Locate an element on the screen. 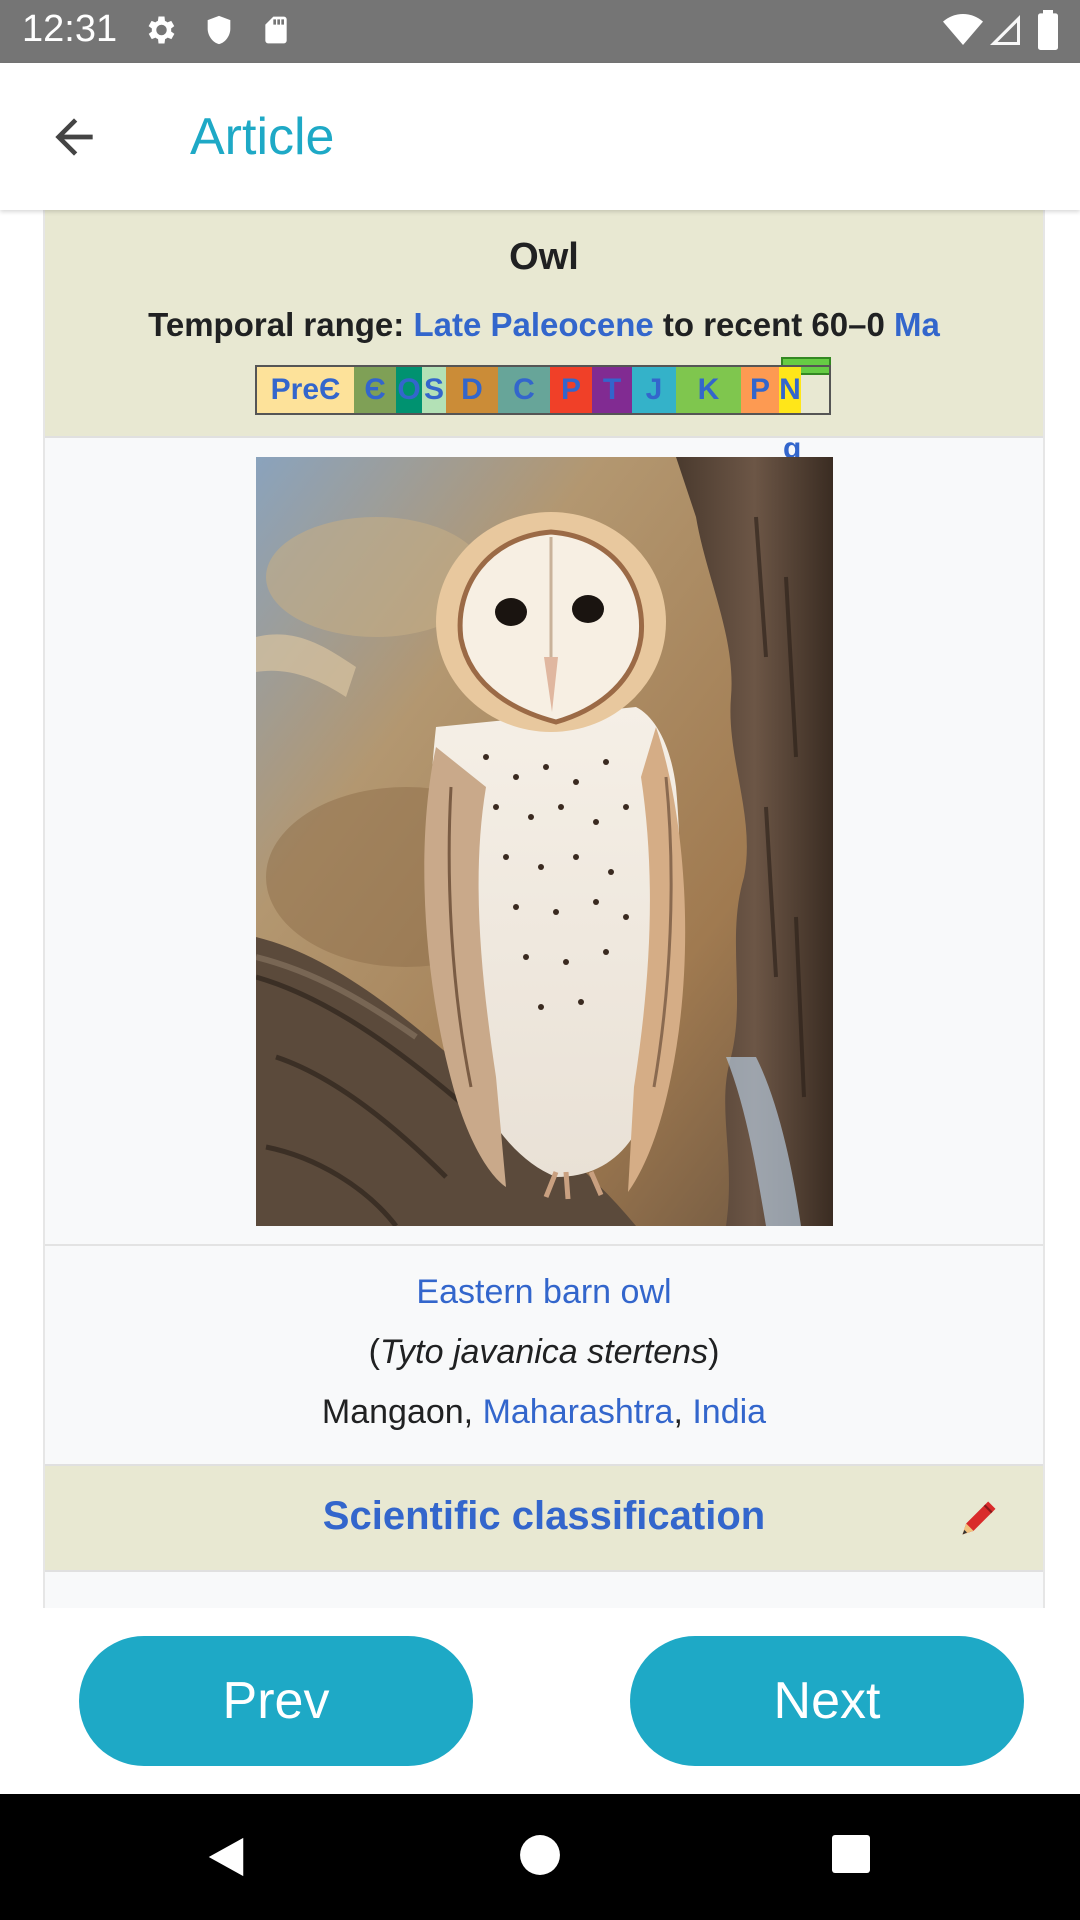 This screenshot has width=1080, height=1920. timeline-segment: D is located at coordinates (472, 390).